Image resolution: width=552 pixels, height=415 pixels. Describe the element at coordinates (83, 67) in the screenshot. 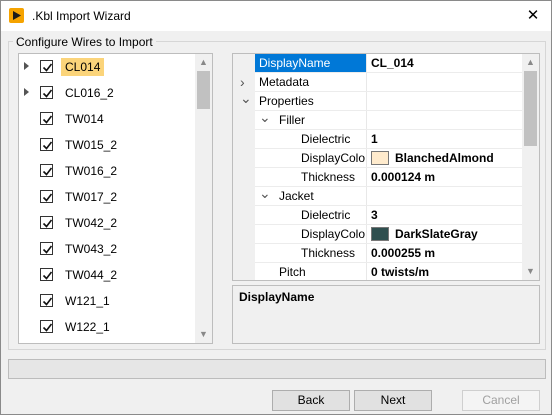

I see `tree-item-label: CL014` at that location.